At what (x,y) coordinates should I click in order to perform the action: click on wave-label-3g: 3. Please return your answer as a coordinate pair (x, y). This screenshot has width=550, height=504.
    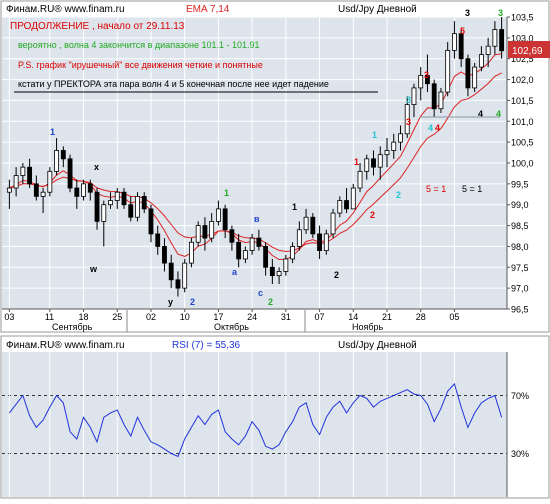
    Looking at the image, I should click on (500, 13).